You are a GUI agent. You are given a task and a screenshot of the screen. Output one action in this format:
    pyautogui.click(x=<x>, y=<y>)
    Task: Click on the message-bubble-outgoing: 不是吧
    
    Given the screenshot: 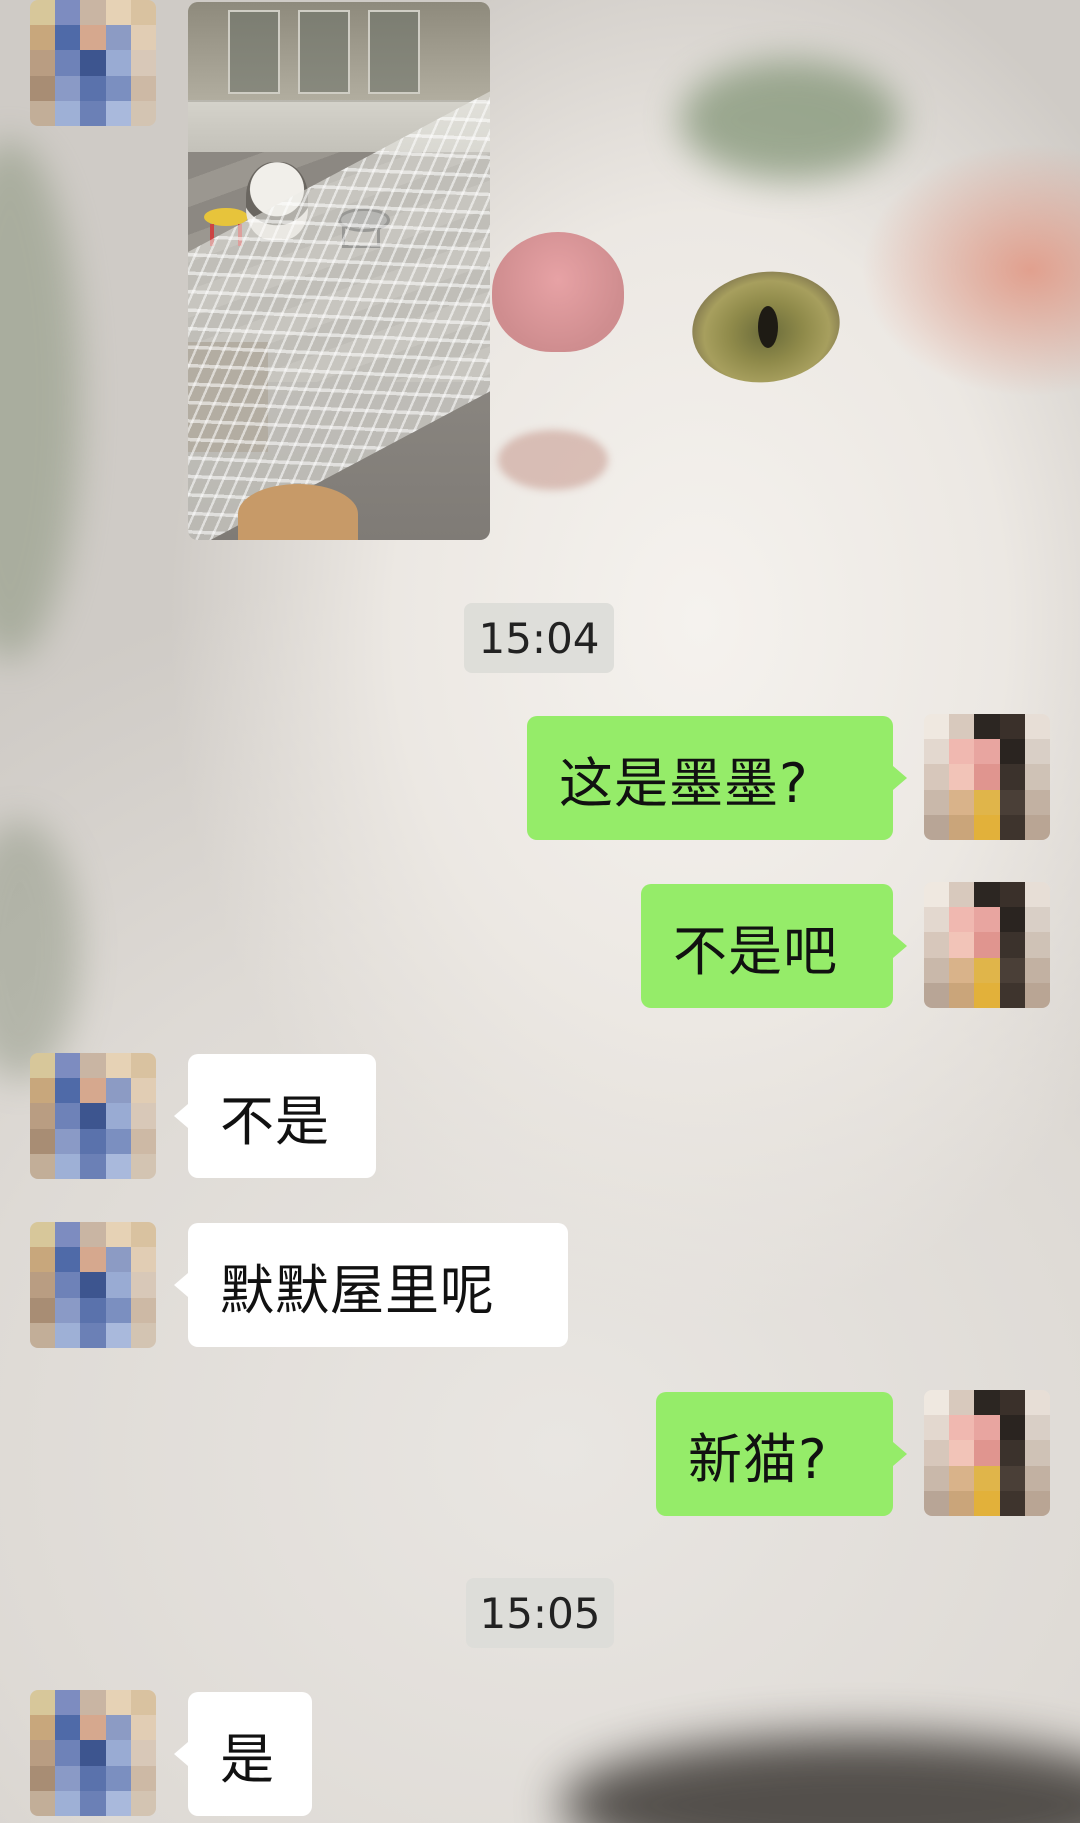 What is the action you would take?
    pyautogui.click(x=774, y=946)
    